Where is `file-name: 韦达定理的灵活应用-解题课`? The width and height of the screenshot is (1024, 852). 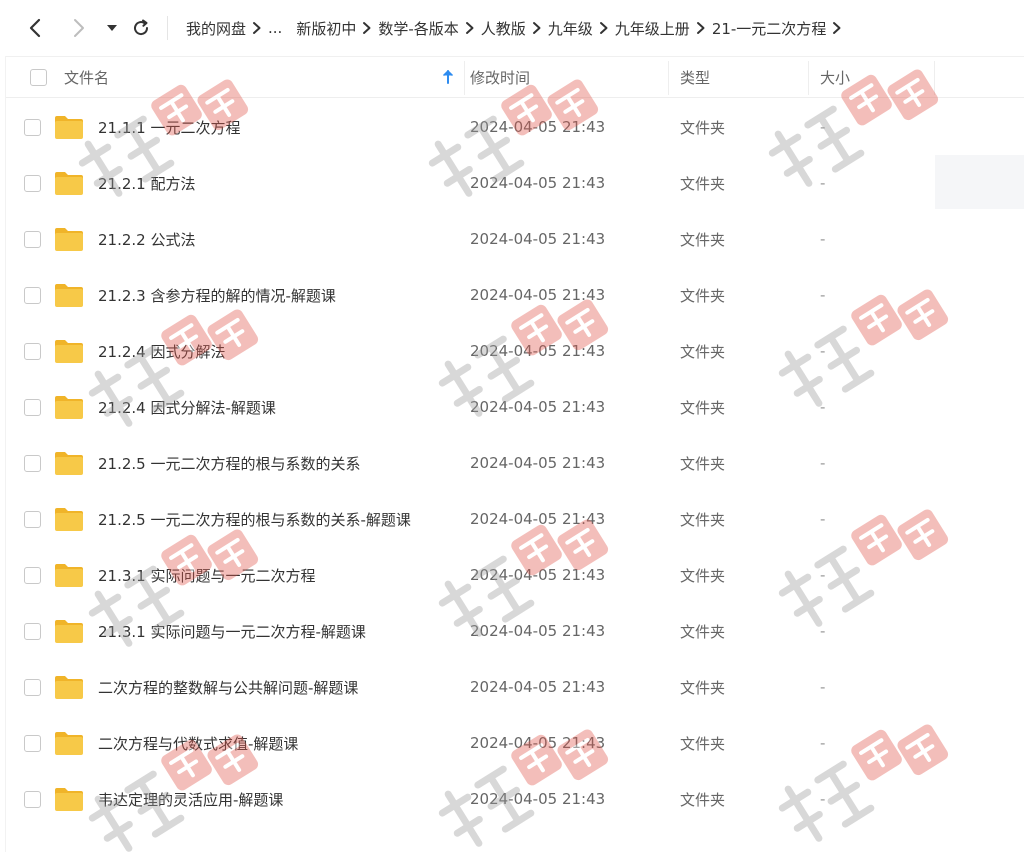
file-name: 韦达定理的灵活应用-解题课 is located at coordinates (190, 799).